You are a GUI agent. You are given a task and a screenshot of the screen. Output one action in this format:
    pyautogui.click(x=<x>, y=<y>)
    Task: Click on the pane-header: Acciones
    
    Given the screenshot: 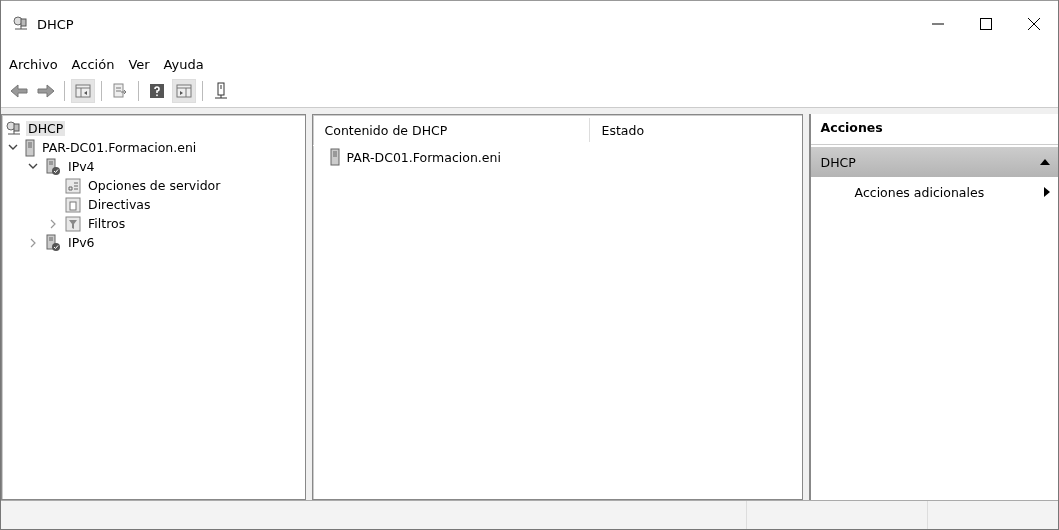 What is the action you would take?
    pyautogui.click(x=934, y=129)
    